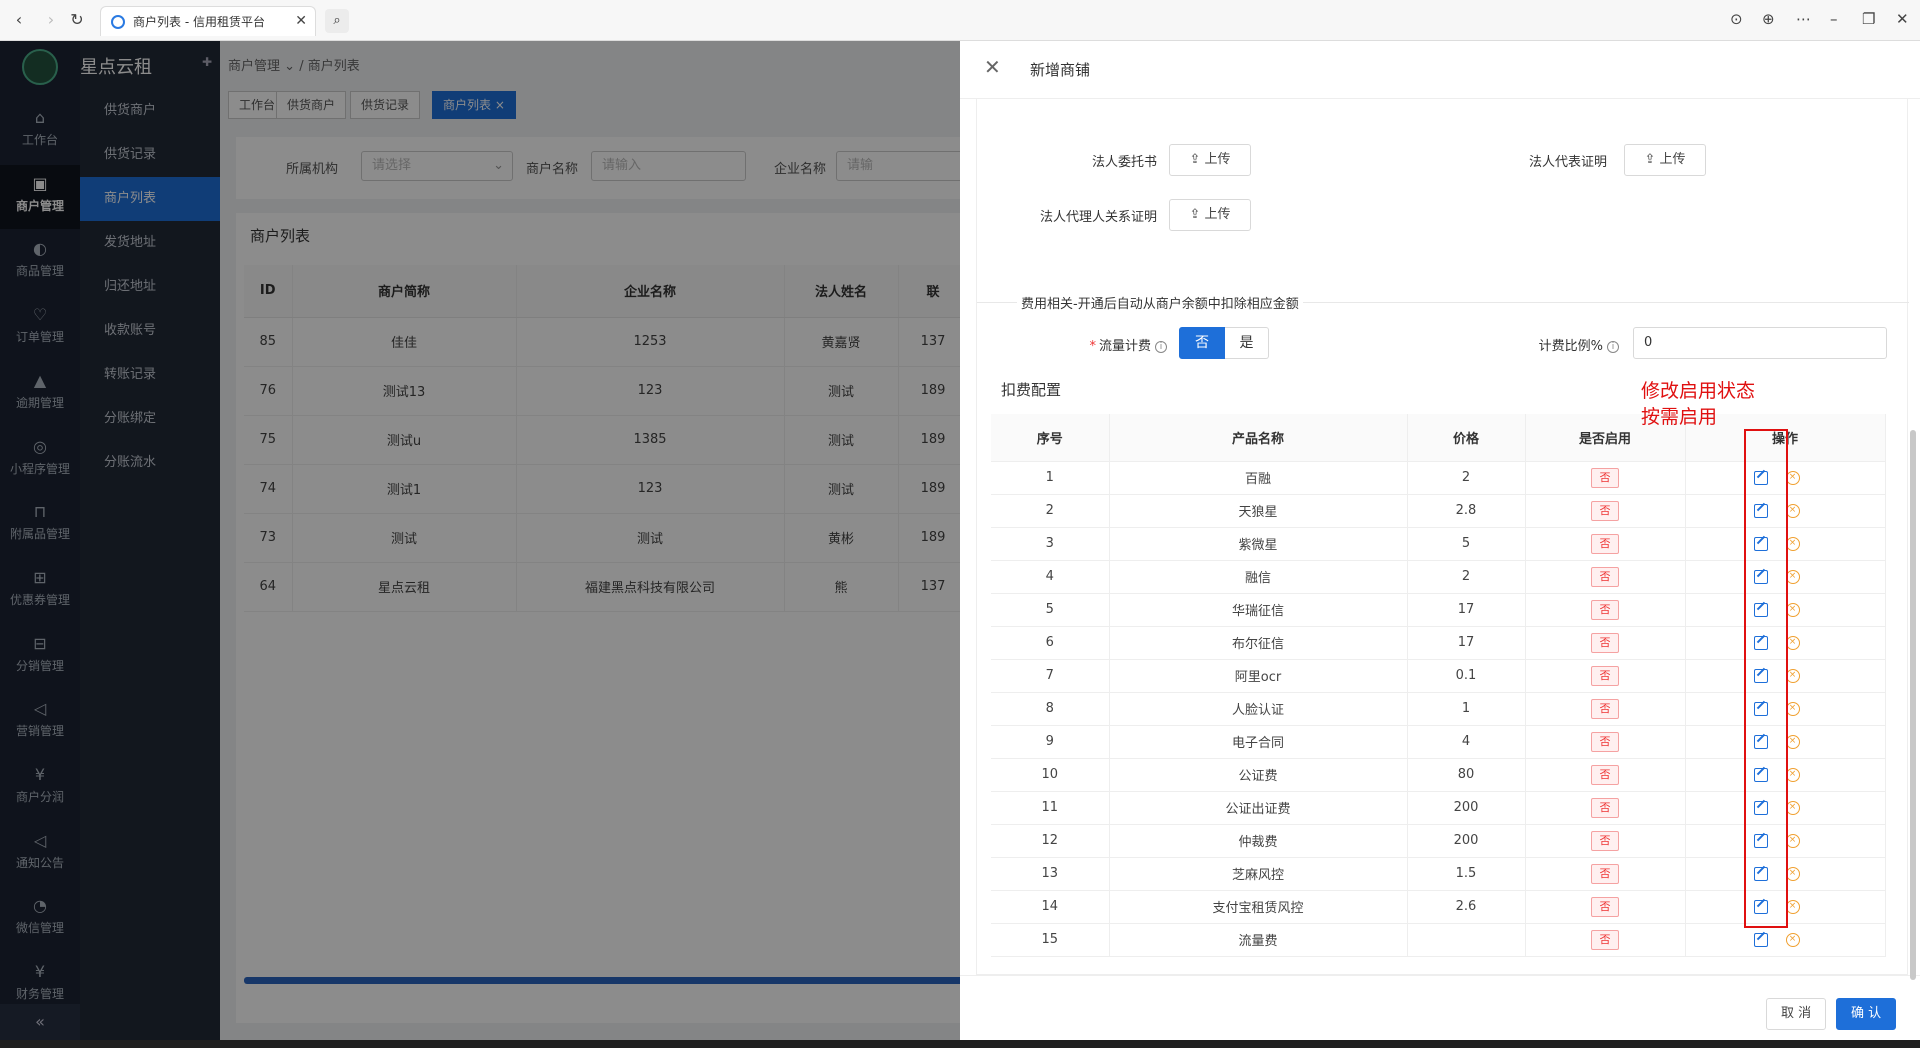  Describe the element at coordinates (1258, 643) in the screenshot. I see `table-cell: 布尔征信` at that location.